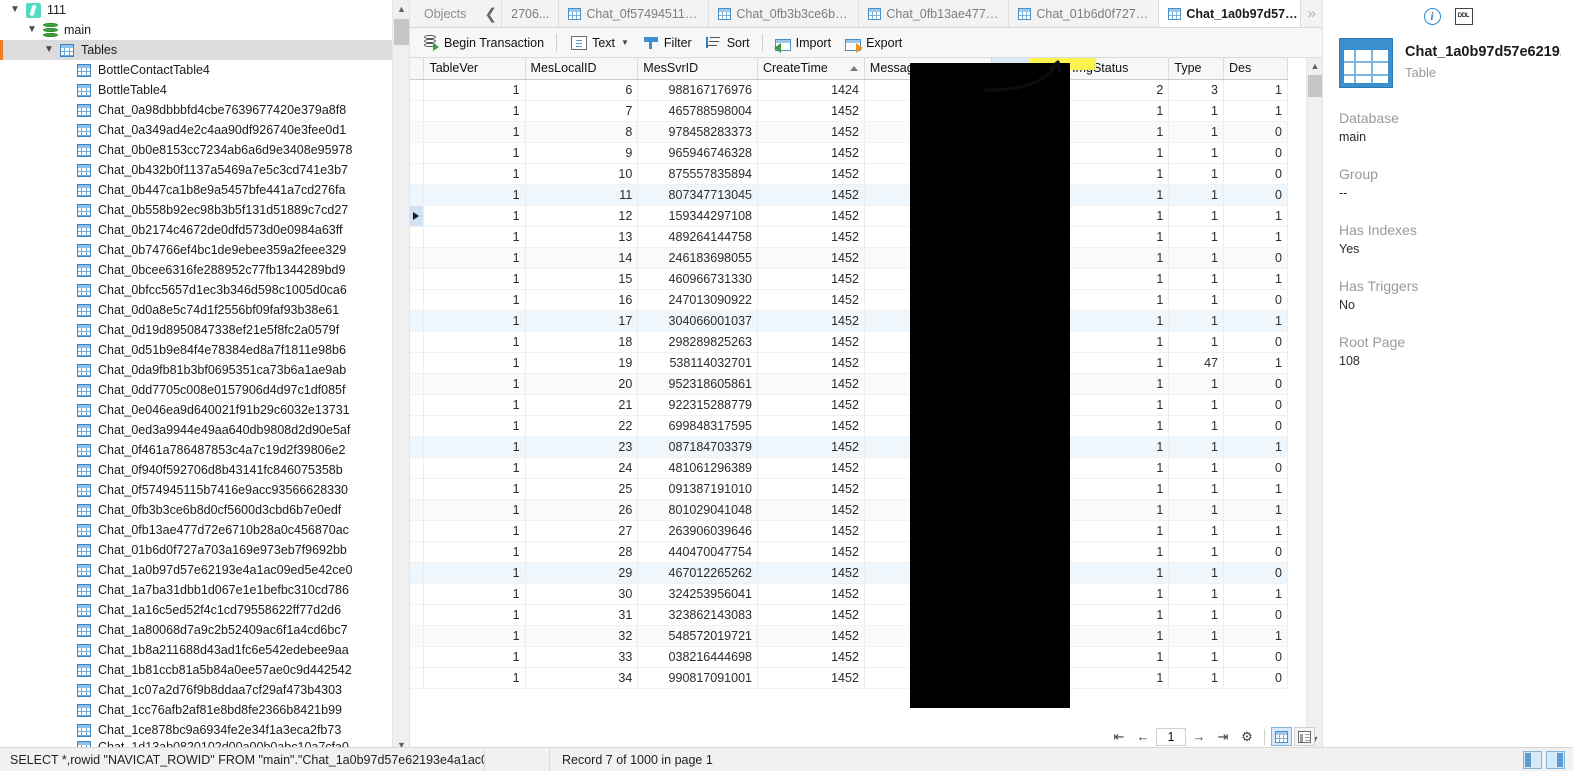 This screenshot has width=1573, height=771. I want to click on page-number-input: 1, so click(1171, 736).